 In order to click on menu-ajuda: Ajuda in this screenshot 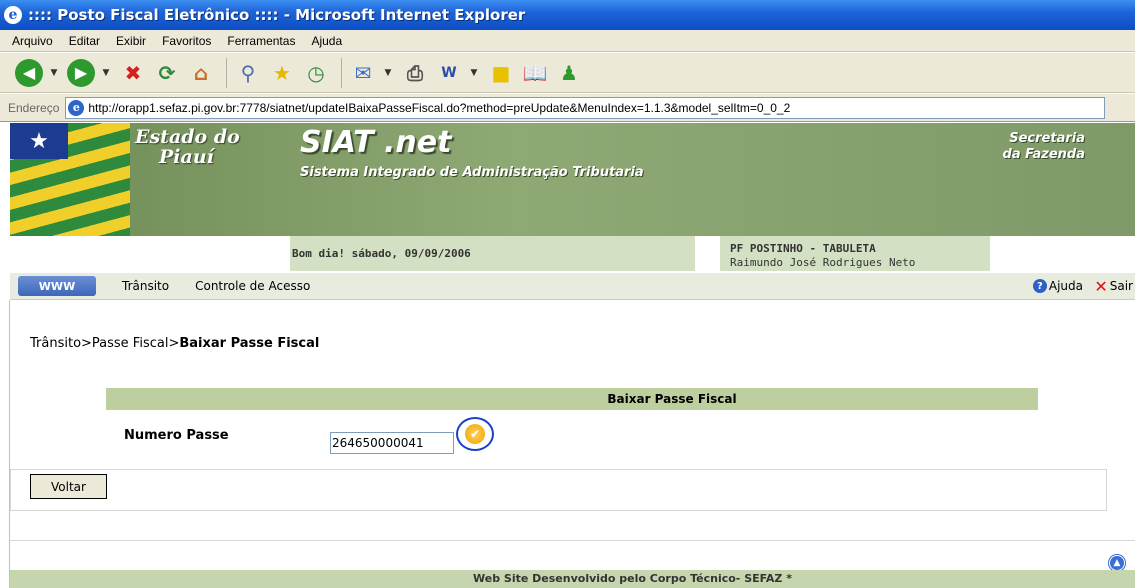, I will do `click(326, 41)`.